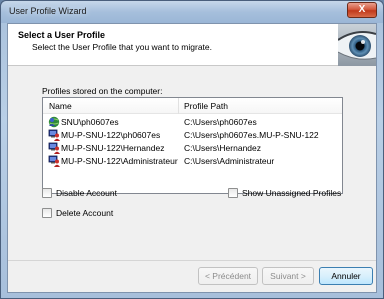 Image resolution: width=384 pixels, height=299 pixels. I want to click on domain-user-icon, so click(54, 122).